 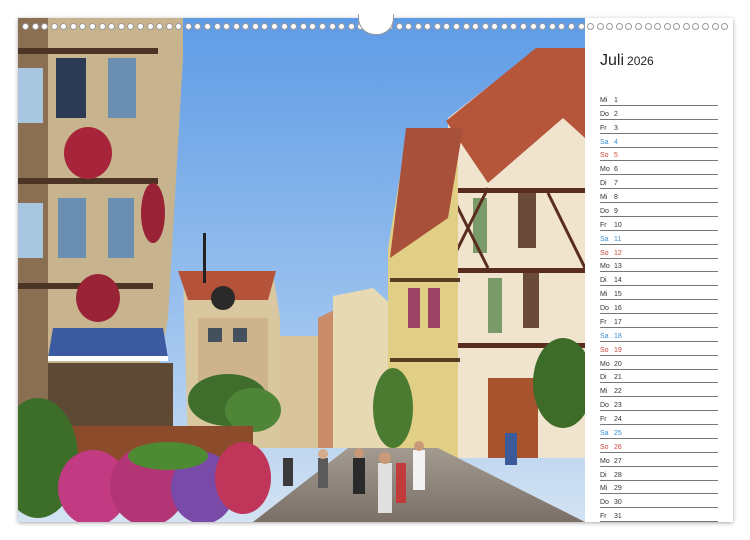 What do you see at coordinates (659, 432) in the screenshot?
I see `day-row: Sa 25` at bounding box center [659, 432].